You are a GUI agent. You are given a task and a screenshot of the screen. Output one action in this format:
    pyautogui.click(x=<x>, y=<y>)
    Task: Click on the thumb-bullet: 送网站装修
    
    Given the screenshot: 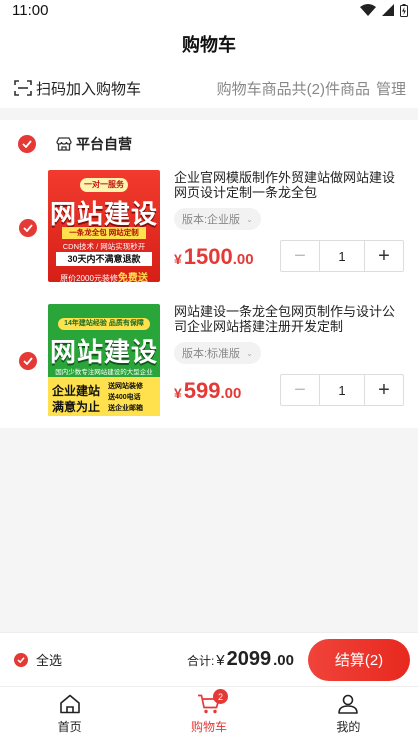 What is the action you would take?
    pyautogui.click(x=125, y=386)
    